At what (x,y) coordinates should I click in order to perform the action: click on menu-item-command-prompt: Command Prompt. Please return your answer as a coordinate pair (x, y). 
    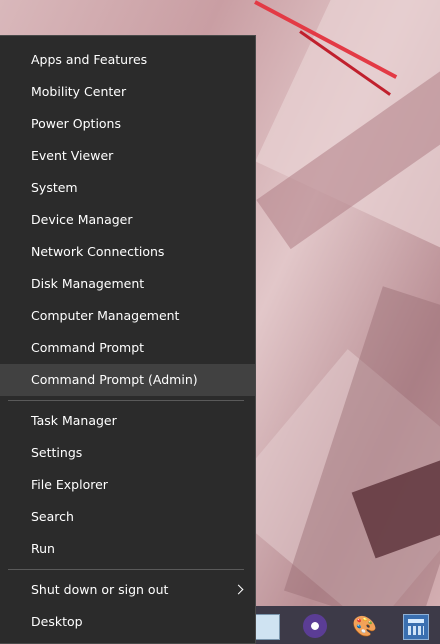
    Looking at the image, I should click on (127, 348).